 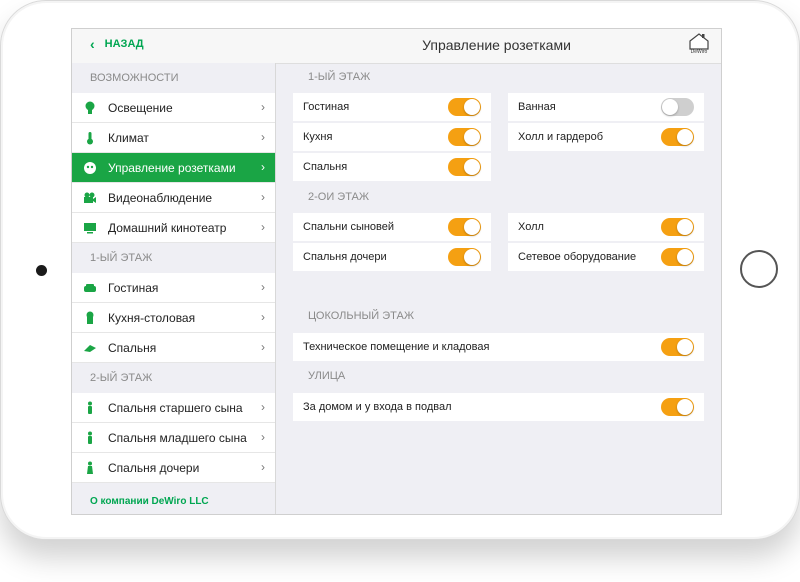 I want to click on socket-row: Гостиная, so click(x=392, y=107).